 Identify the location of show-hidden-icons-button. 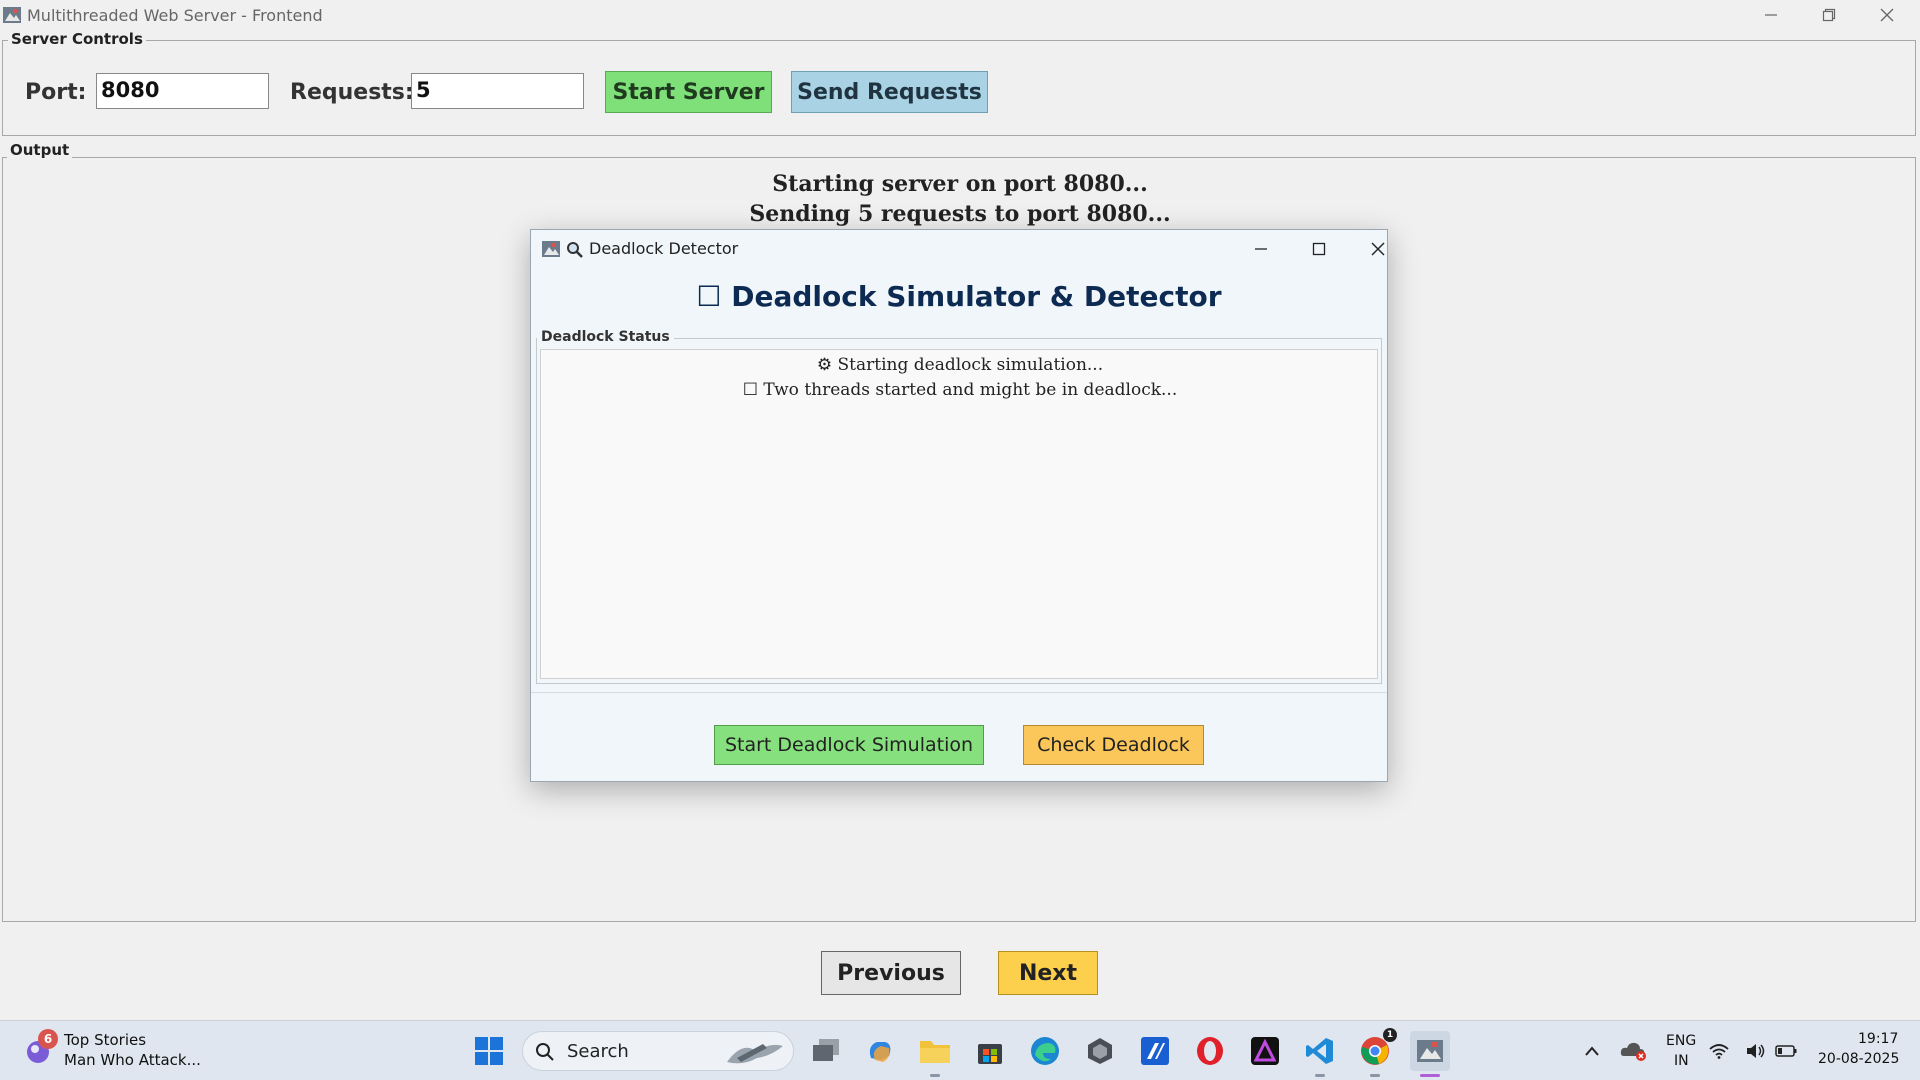
(1592, 1051).